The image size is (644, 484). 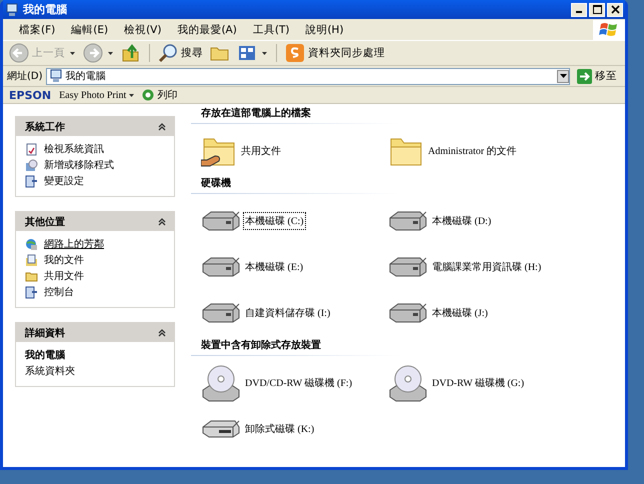 I want to click on task-link: 檢視系統資訊, so click(x=74, y=149).